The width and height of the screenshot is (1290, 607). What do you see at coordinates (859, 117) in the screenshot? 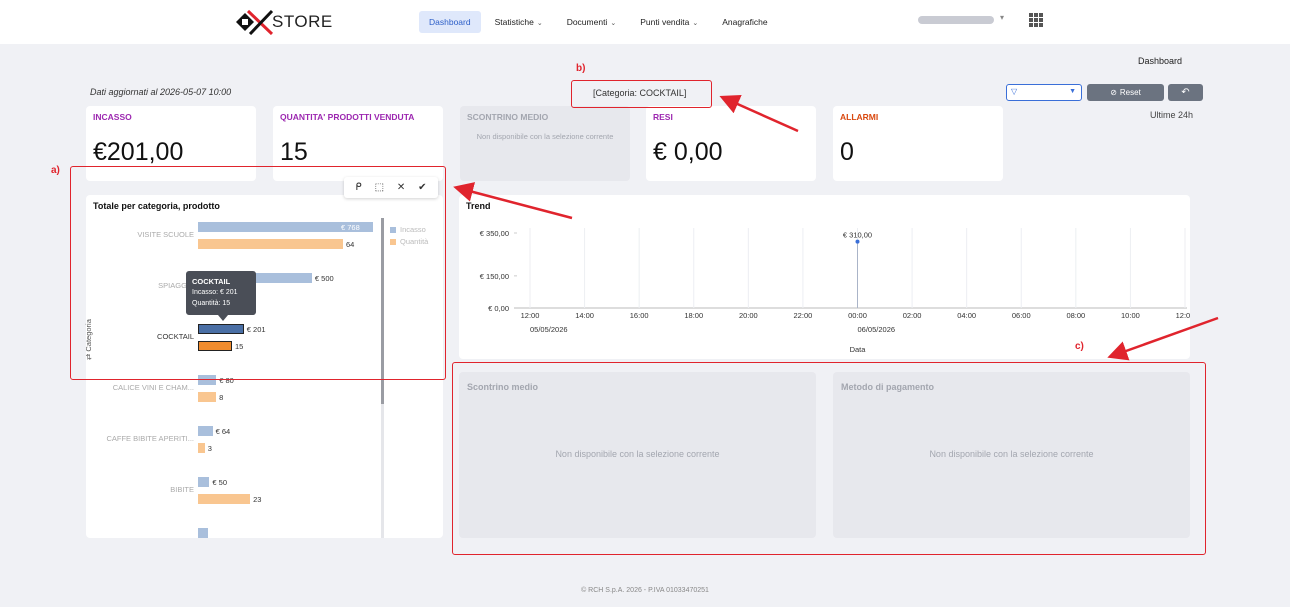
I see `kpi-allarmi-label: ALLARMI` at bounding box center [859, 117].